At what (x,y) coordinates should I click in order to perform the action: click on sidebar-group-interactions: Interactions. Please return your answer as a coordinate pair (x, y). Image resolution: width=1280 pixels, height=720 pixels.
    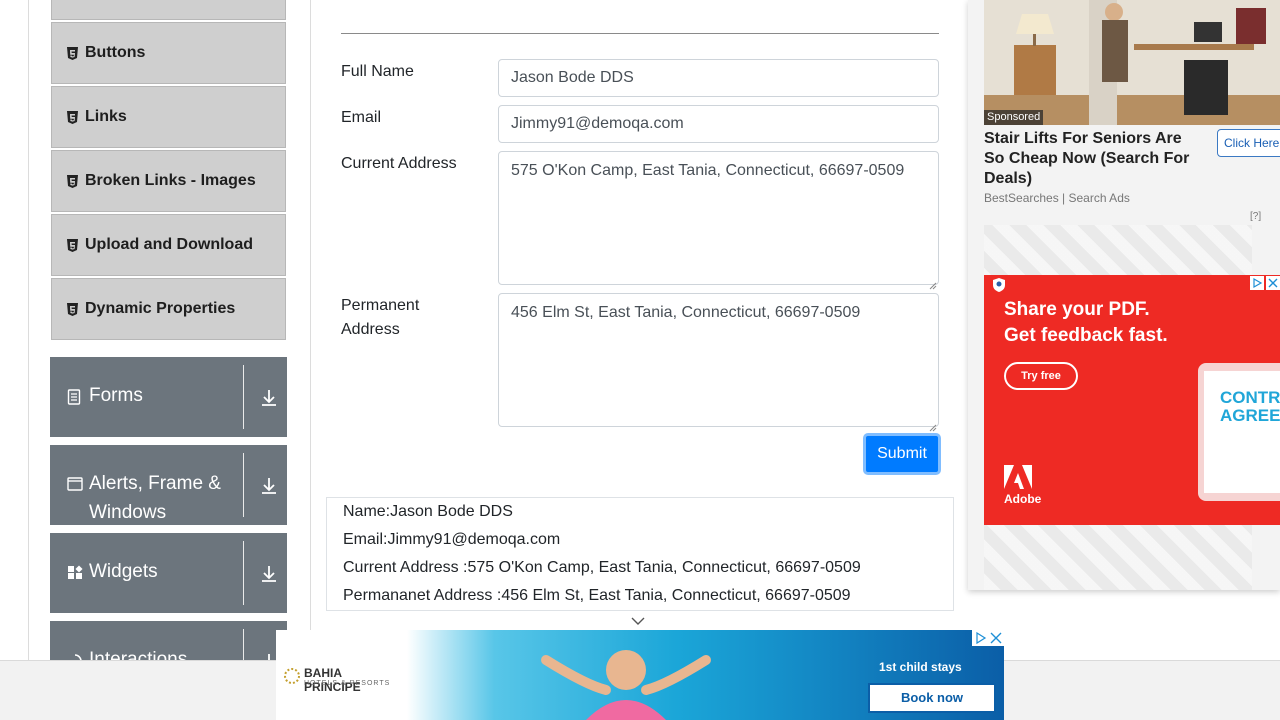
    Looking at the image, I should click on (168, 640).